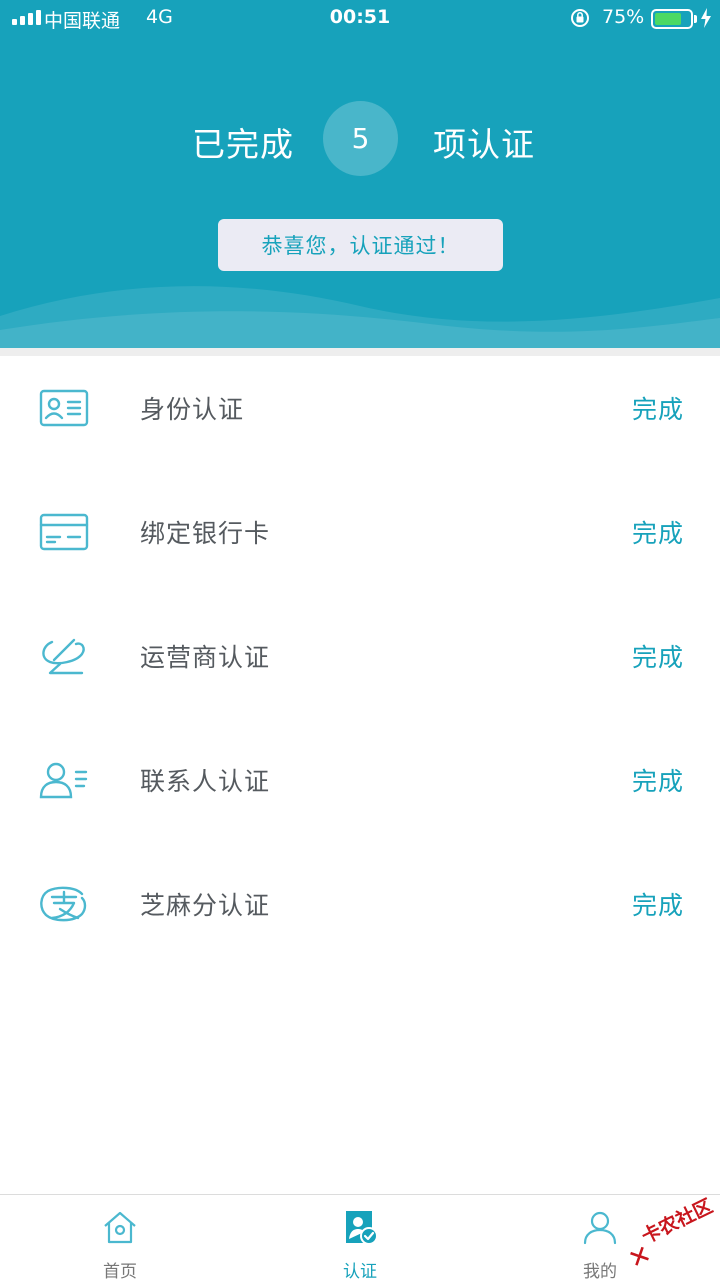 Image resolution: width=720 pixels, height=1280 pixels. Describe the element at coordinates (64, 408) in the screenshot. I see `id-card-icon` at that location.